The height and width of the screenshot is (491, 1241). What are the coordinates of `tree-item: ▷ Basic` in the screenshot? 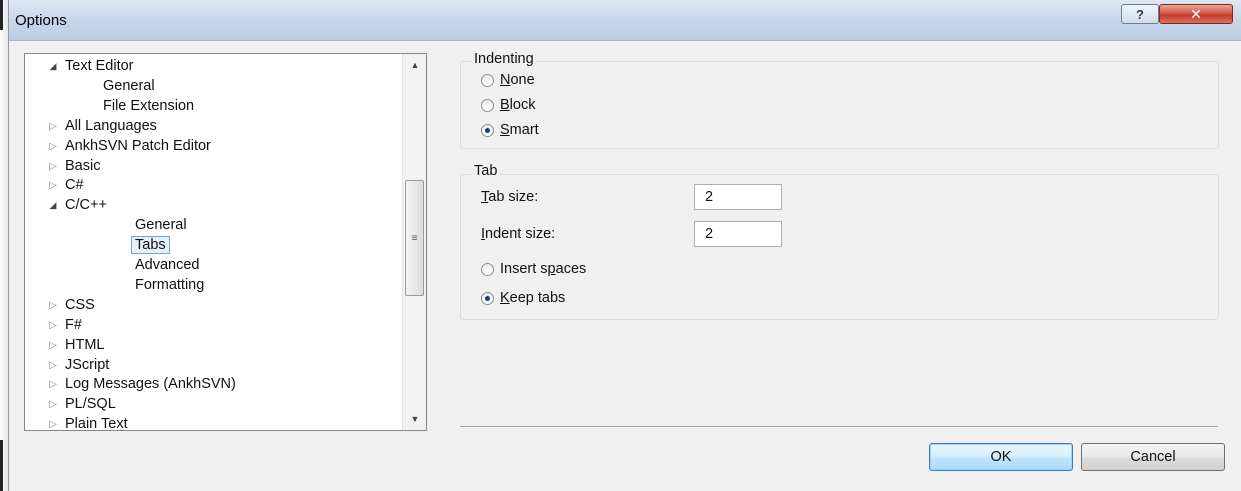 It's located at (73, 166).